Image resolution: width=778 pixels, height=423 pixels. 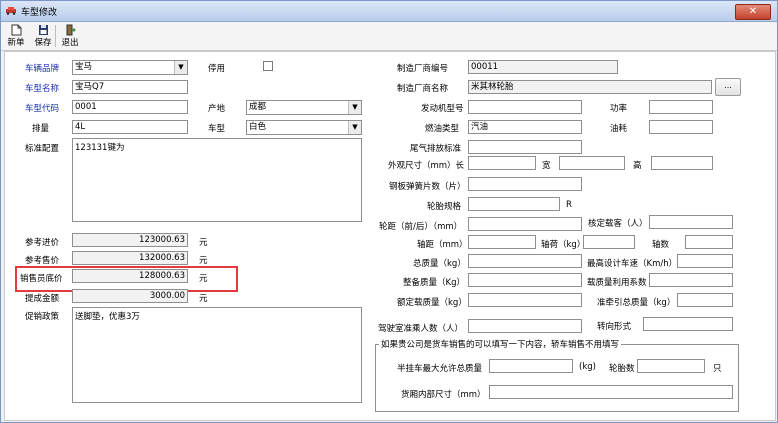 What do you see at coordinates (637, 166) in the screenshot?
I see `height-label: 高` at bounding box center [637, 166].